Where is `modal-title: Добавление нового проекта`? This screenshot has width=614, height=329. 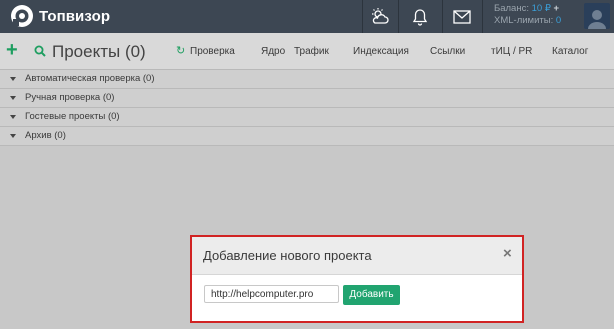
modal-title: Добавление нового проекта is located at coordinates (287, 255).